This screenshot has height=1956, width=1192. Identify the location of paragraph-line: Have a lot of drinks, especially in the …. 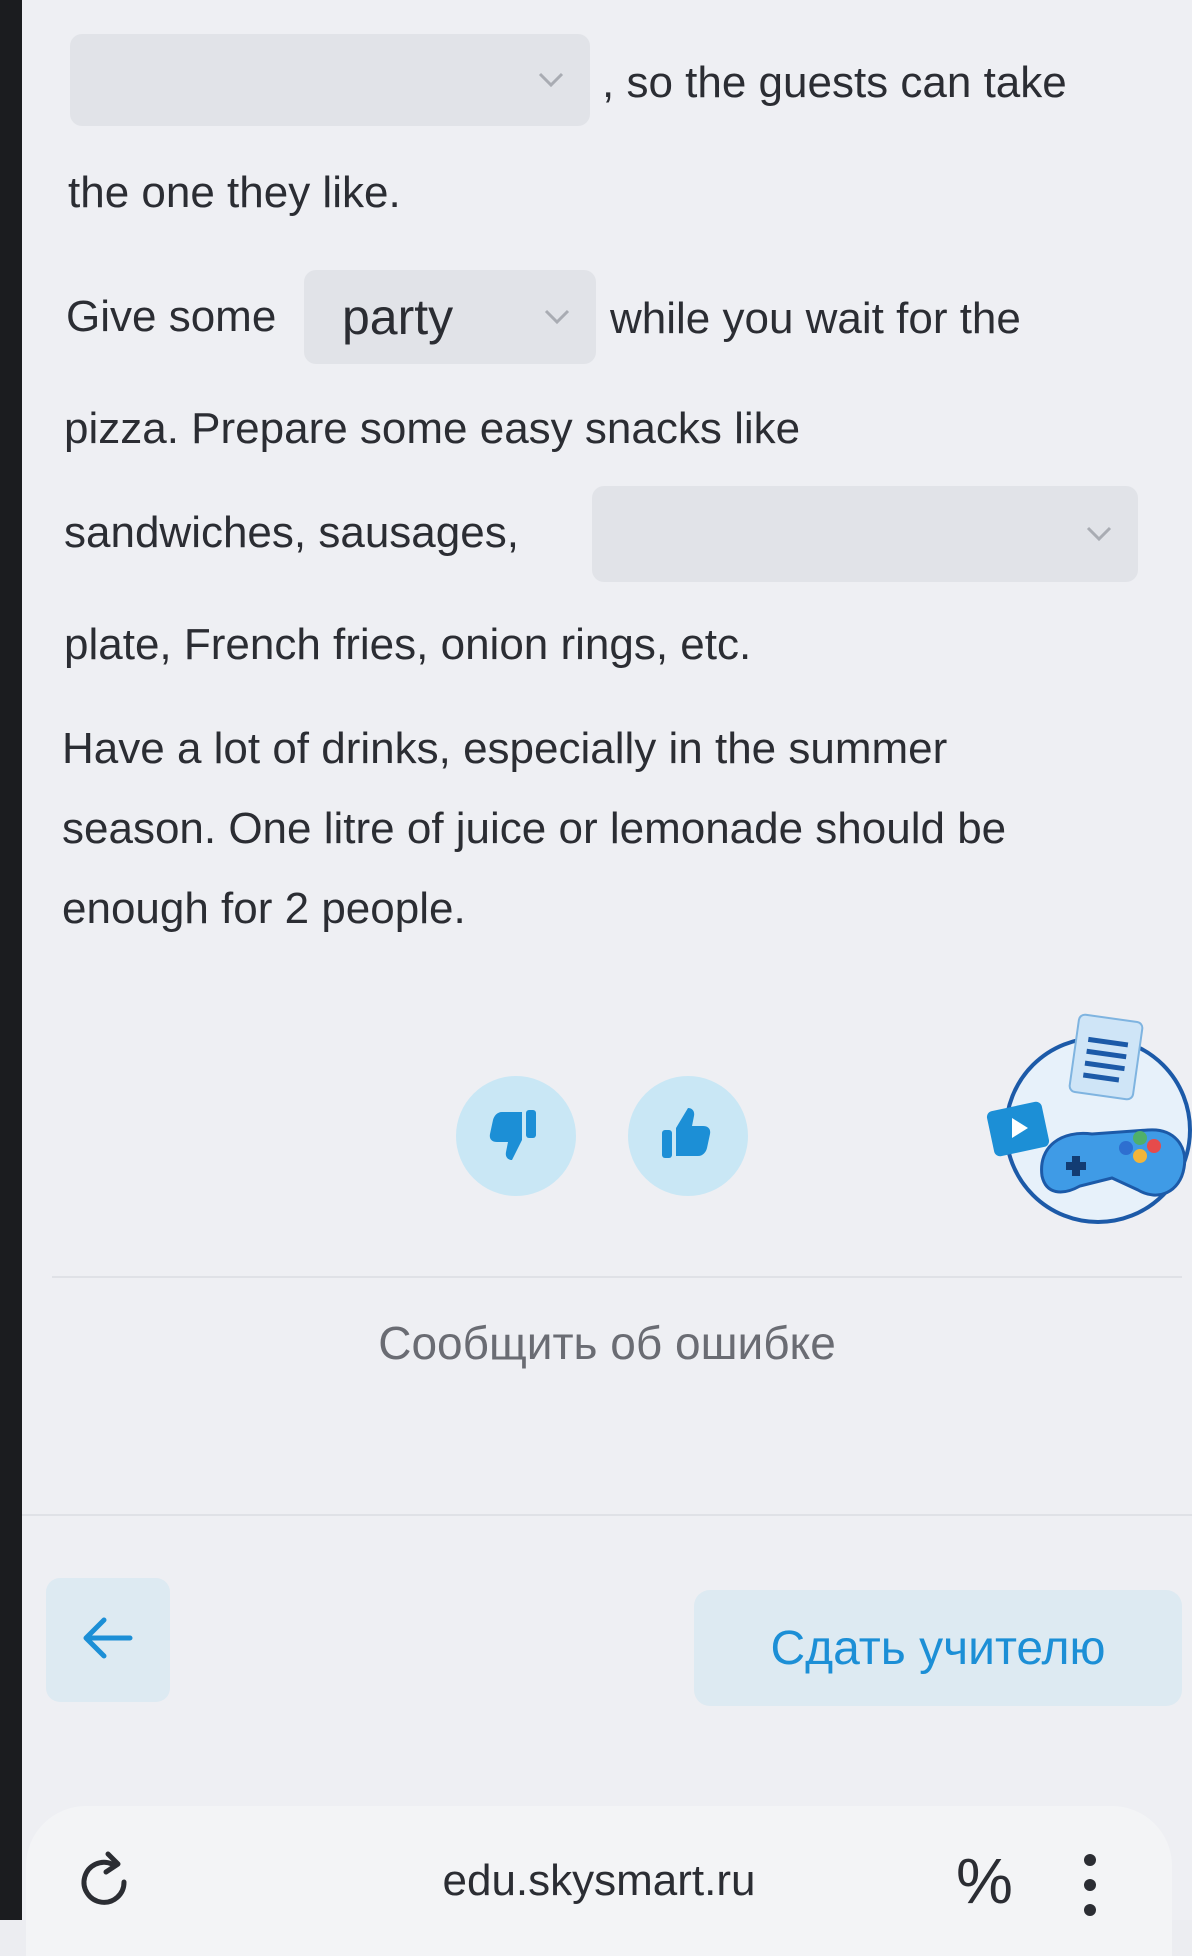
(505, 748).